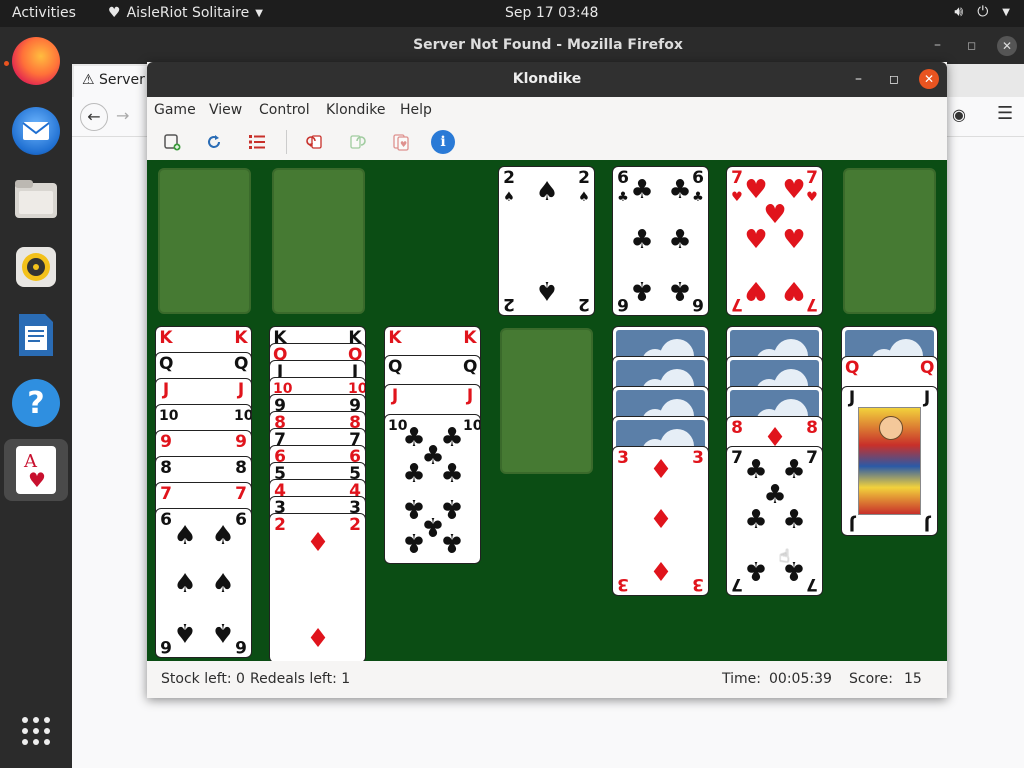 This screenshot has height=768, width=1024. What do you see at coordinates (741, 679) in the screenshot?
I see `time-label: Time:` at bounding box center [741, 679].